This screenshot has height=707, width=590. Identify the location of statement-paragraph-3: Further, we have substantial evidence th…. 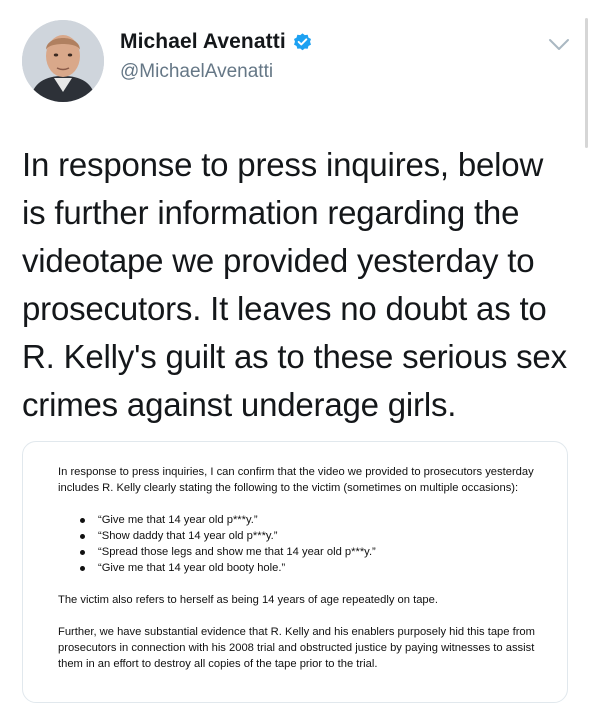
(296, 648).